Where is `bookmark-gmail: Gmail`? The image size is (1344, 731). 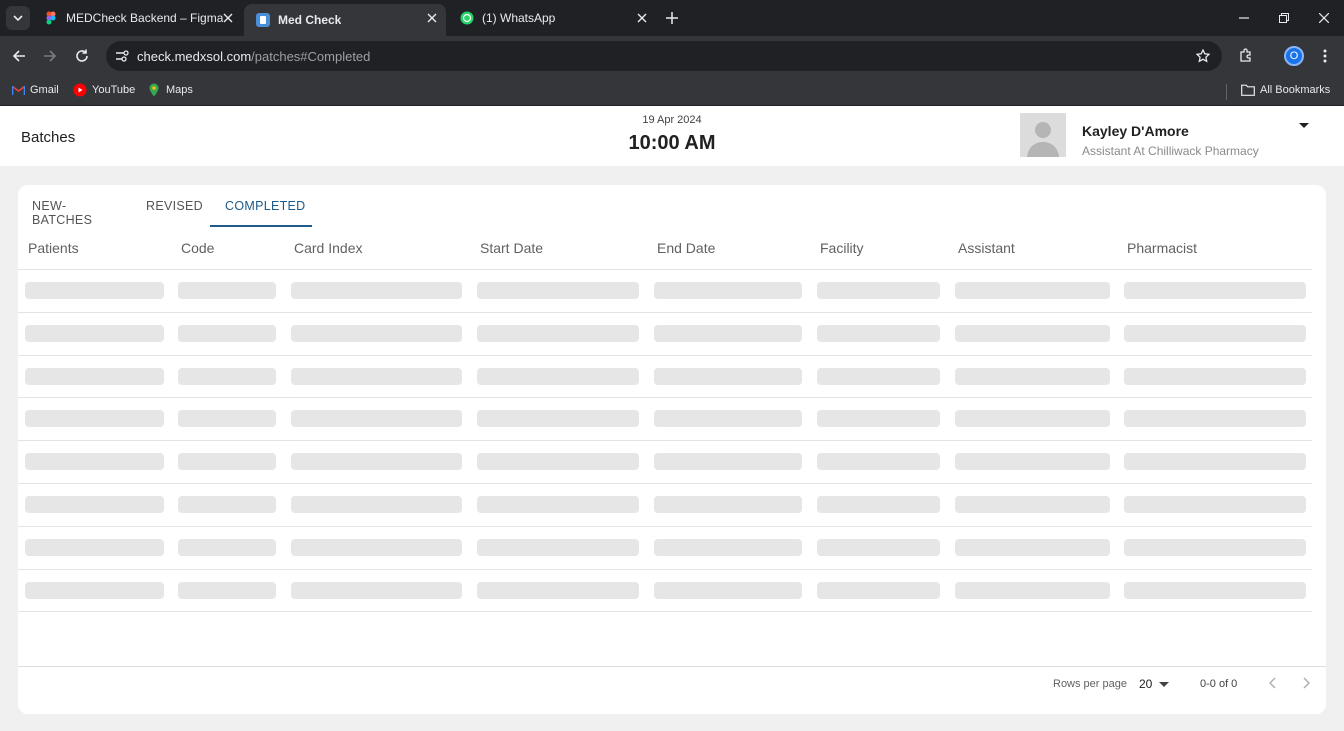
bookmark-gmail: Gmail is located at coordinates (35, 90).